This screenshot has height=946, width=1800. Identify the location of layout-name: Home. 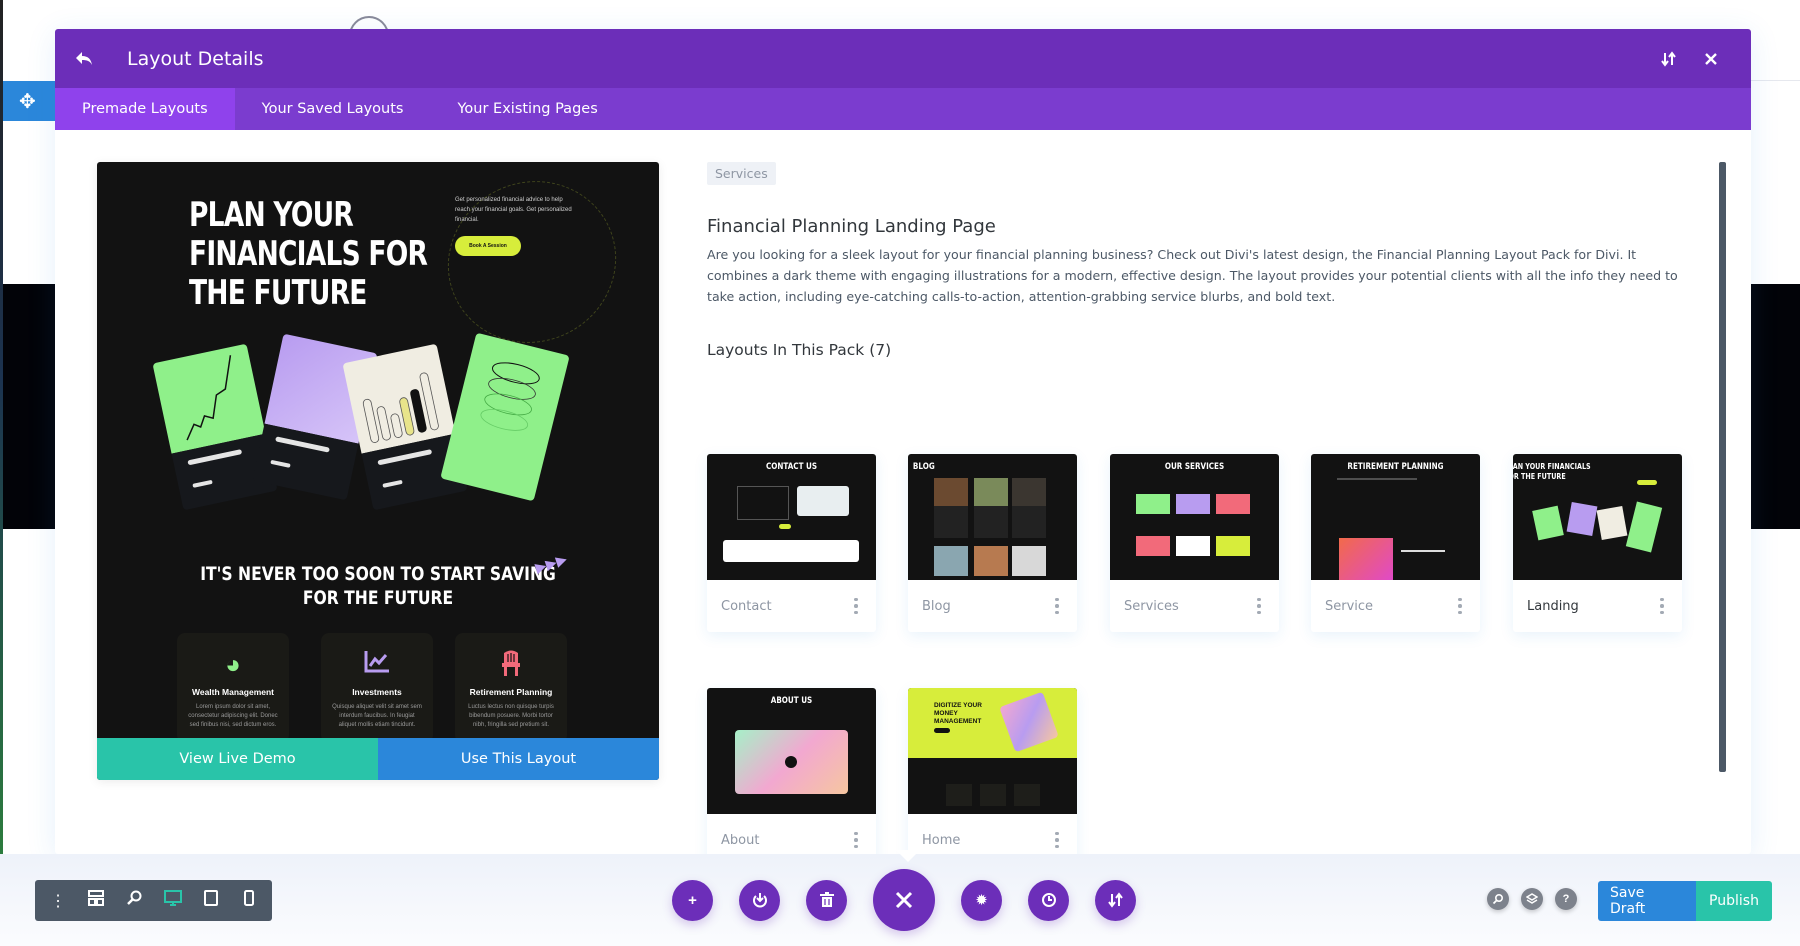
(941, 840).